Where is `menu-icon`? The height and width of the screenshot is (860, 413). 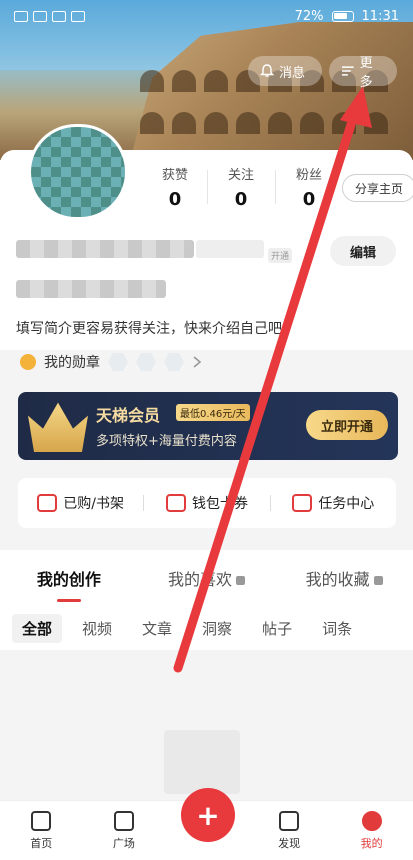
menu-icon is located at coordinates (347, 71).